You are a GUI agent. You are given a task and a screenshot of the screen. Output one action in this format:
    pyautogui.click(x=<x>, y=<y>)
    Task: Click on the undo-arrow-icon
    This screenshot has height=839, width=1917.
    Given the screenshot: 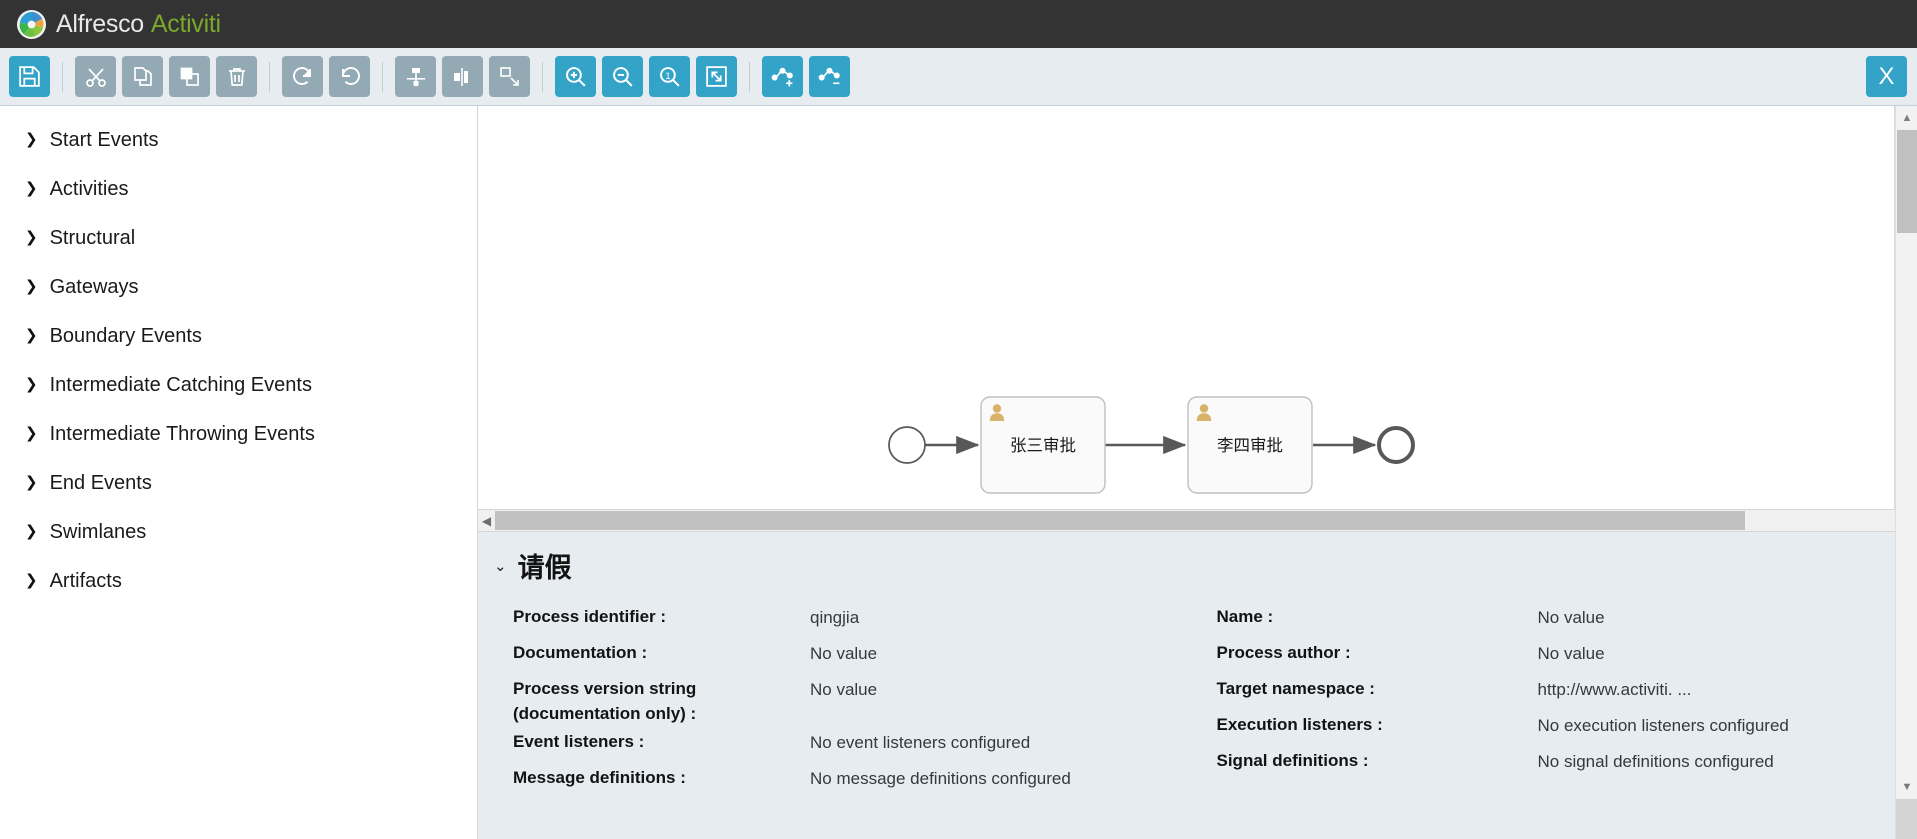 What is the action you would take?
    pyautogui.click(x=350, y=75)
    